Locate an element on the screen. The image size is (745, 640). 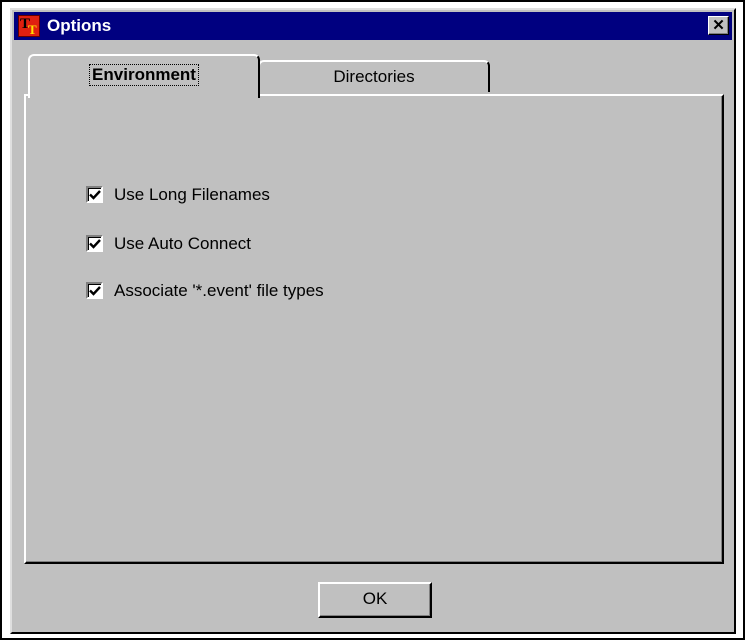
long-filenames-checkbox is located at coordinates (94, 194).